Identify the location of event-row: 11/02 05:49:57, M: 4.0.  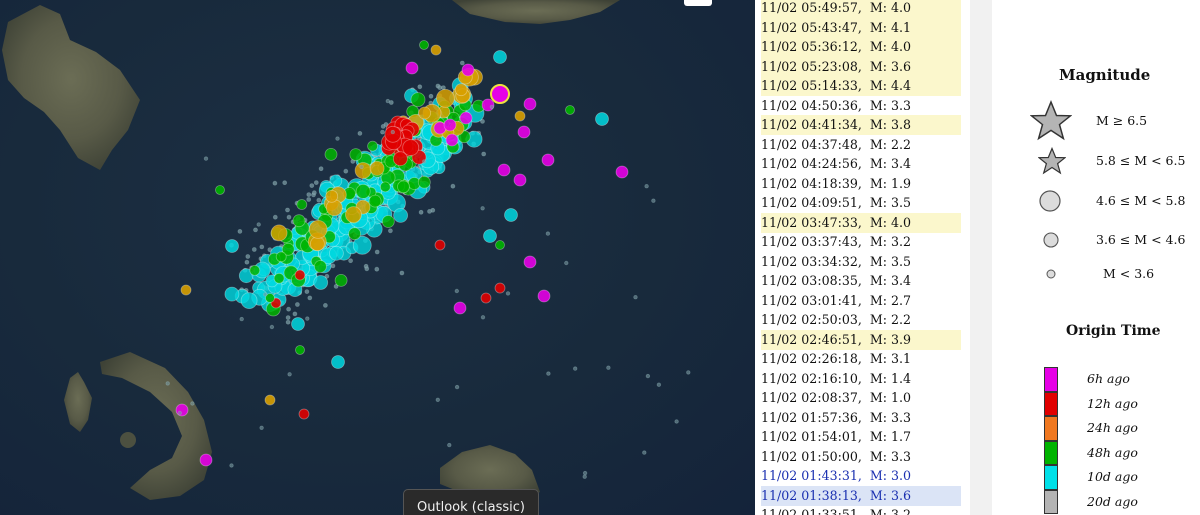
(861, 9).